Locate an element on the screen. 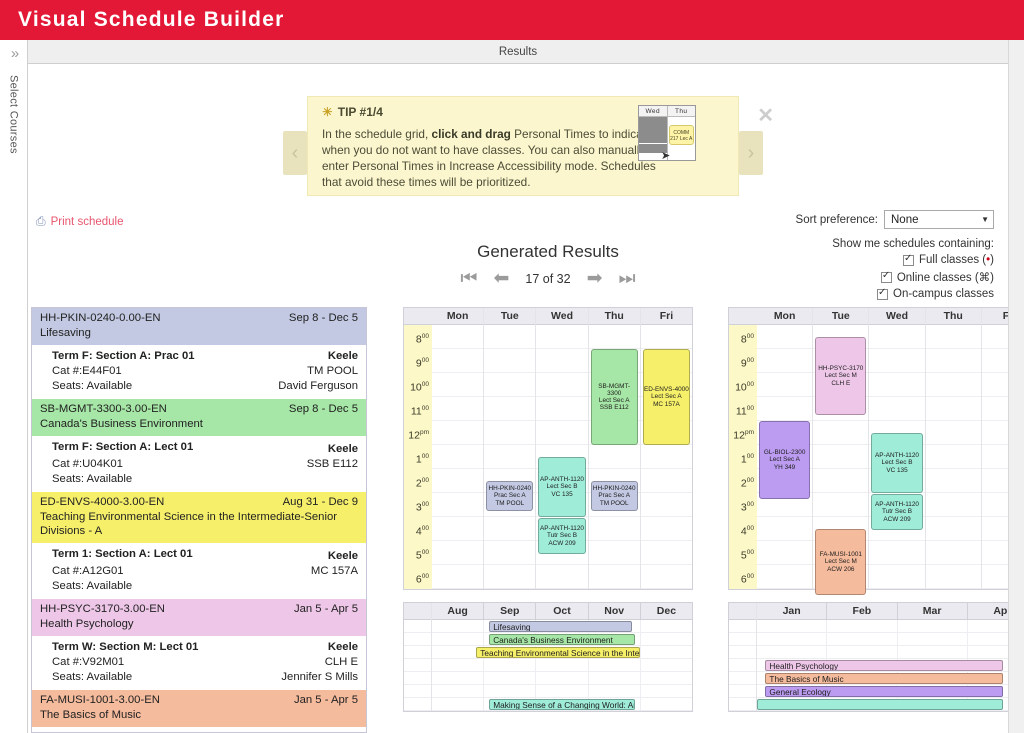 This screenshot has height=733, width=1024. expand-chevron-icon: » is located at coordinates (15, 53).